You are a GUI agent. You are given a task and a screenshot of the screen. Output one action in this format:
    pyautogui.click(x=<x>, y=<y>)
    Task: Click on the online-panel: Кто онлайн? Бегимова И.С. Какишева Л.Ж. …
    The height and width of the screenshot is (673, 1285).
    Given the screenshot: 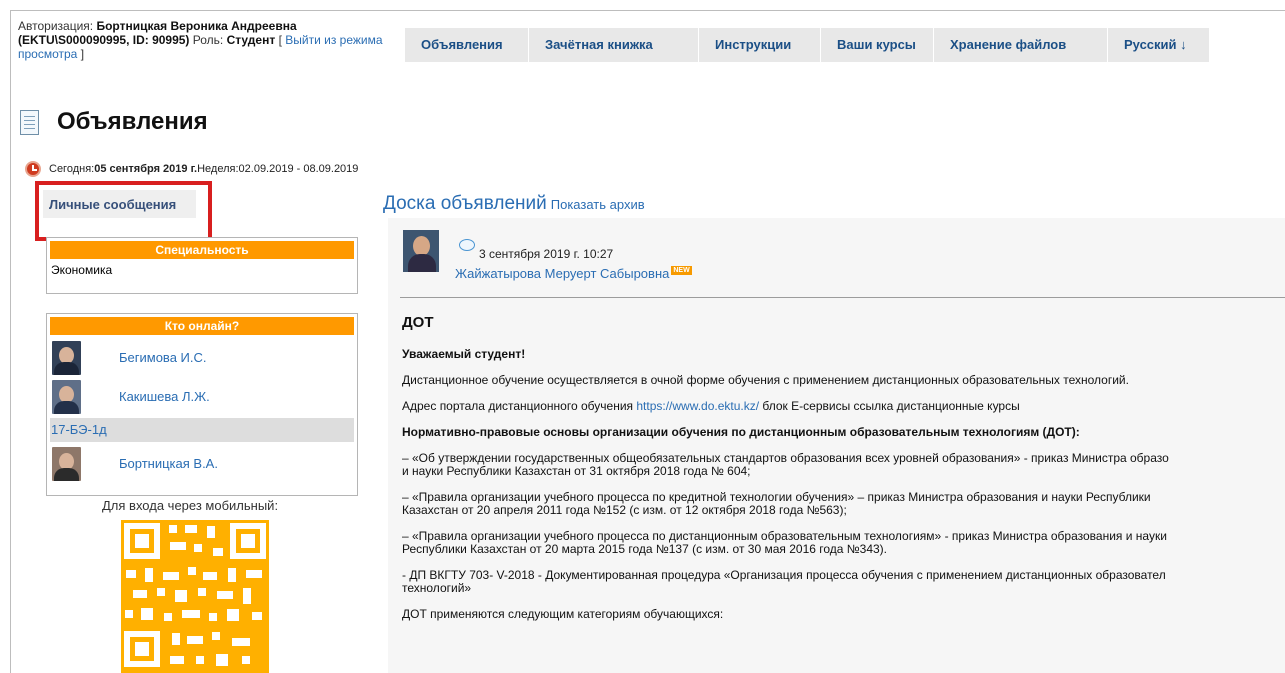 What is the action you would take?
    pyautogui.click(x=202, y=404)
    